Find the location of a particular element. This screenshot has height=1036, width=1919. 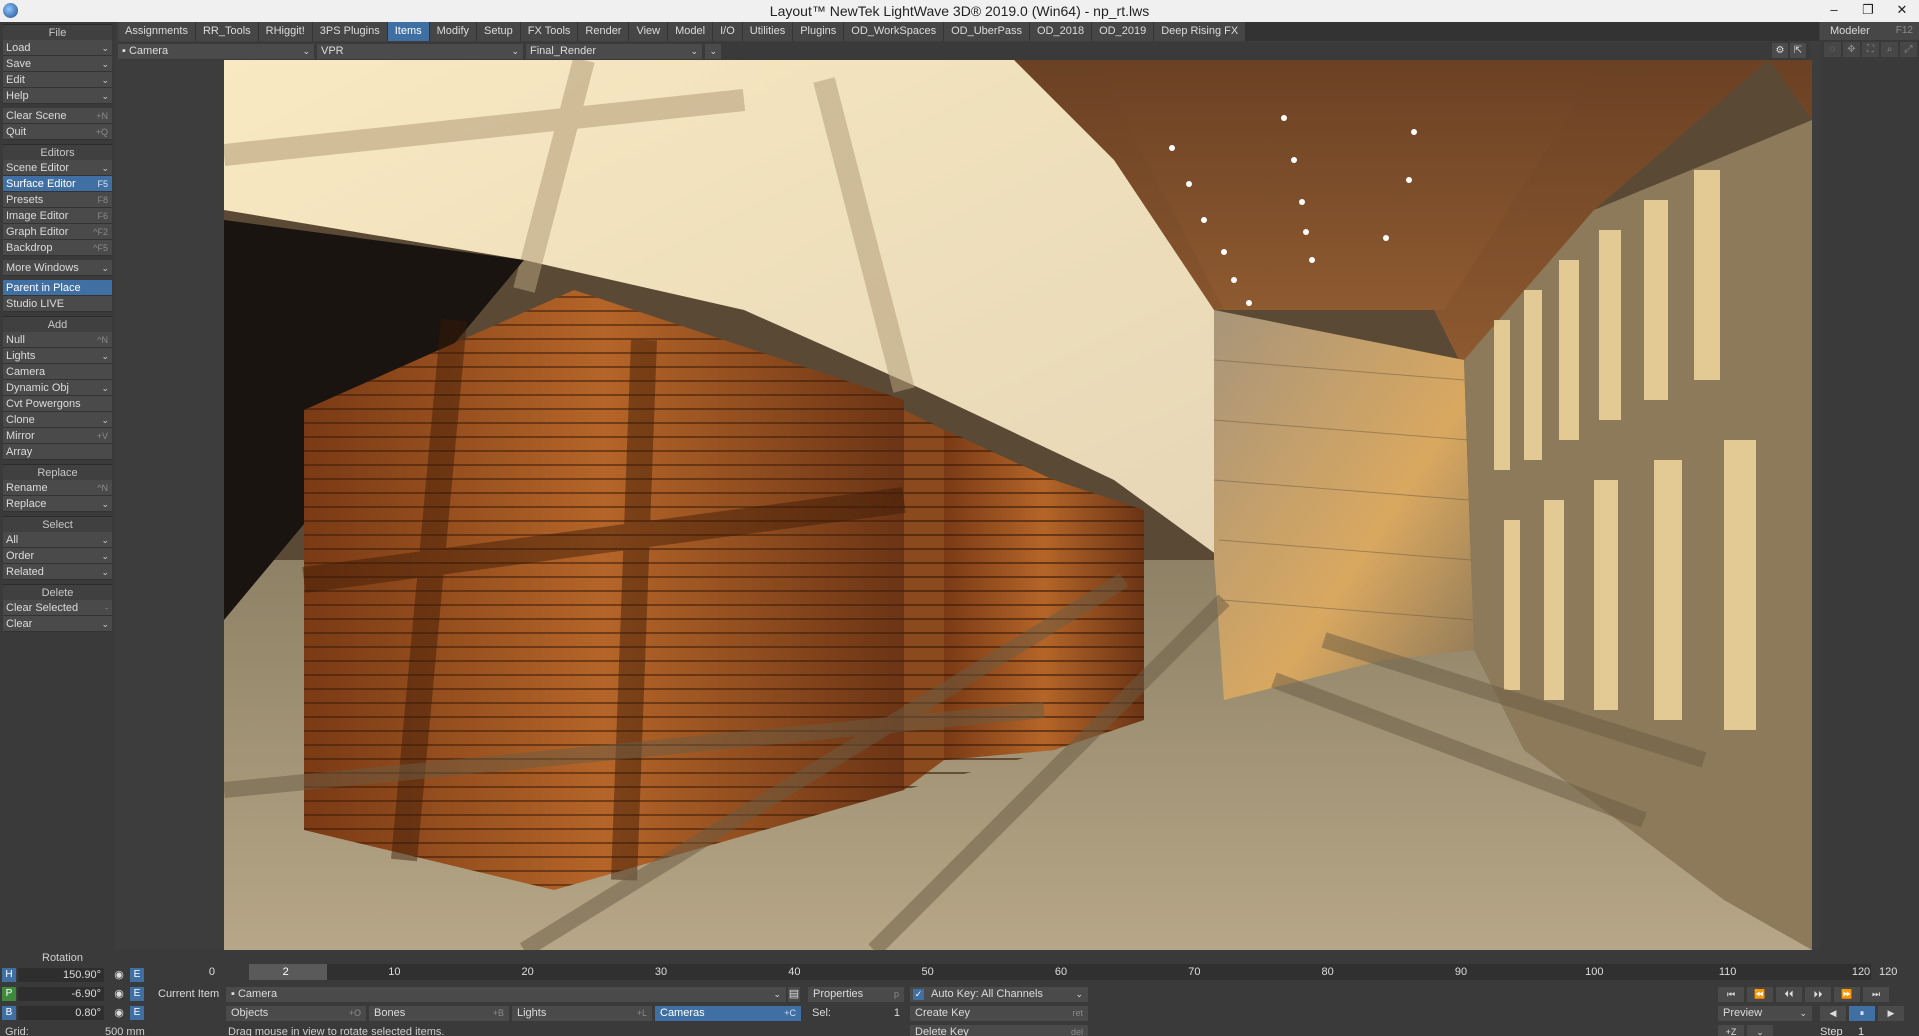

sidebar-item-load: Load ⌄ is located at coordinates (57, 48).